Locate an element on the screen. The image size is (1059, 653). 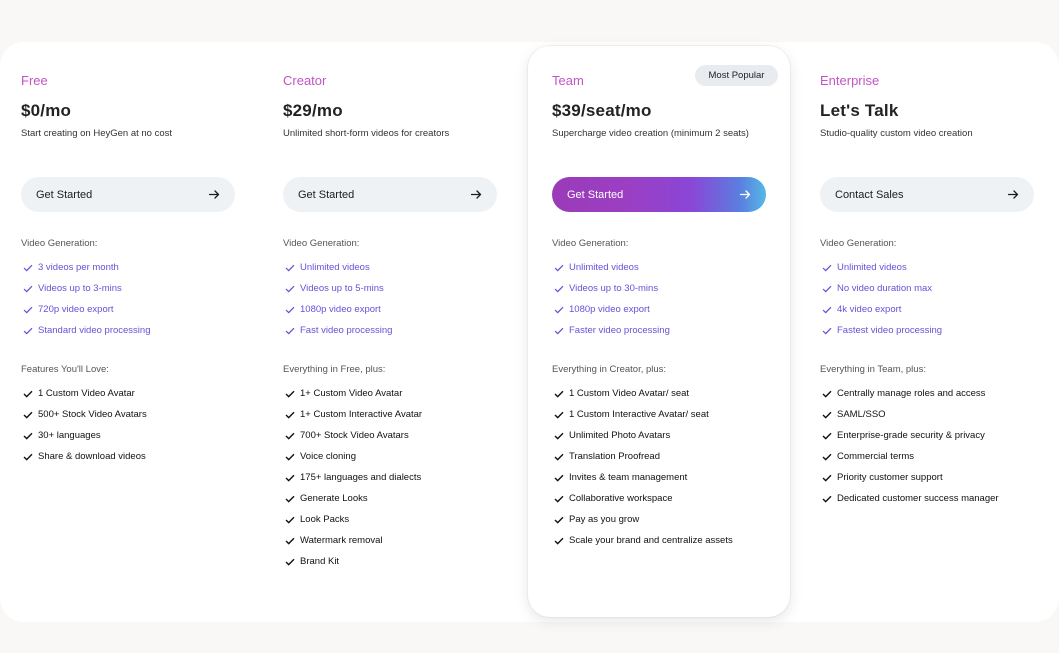
list-item: SAML/SSO is located at coordinates (910, 414).